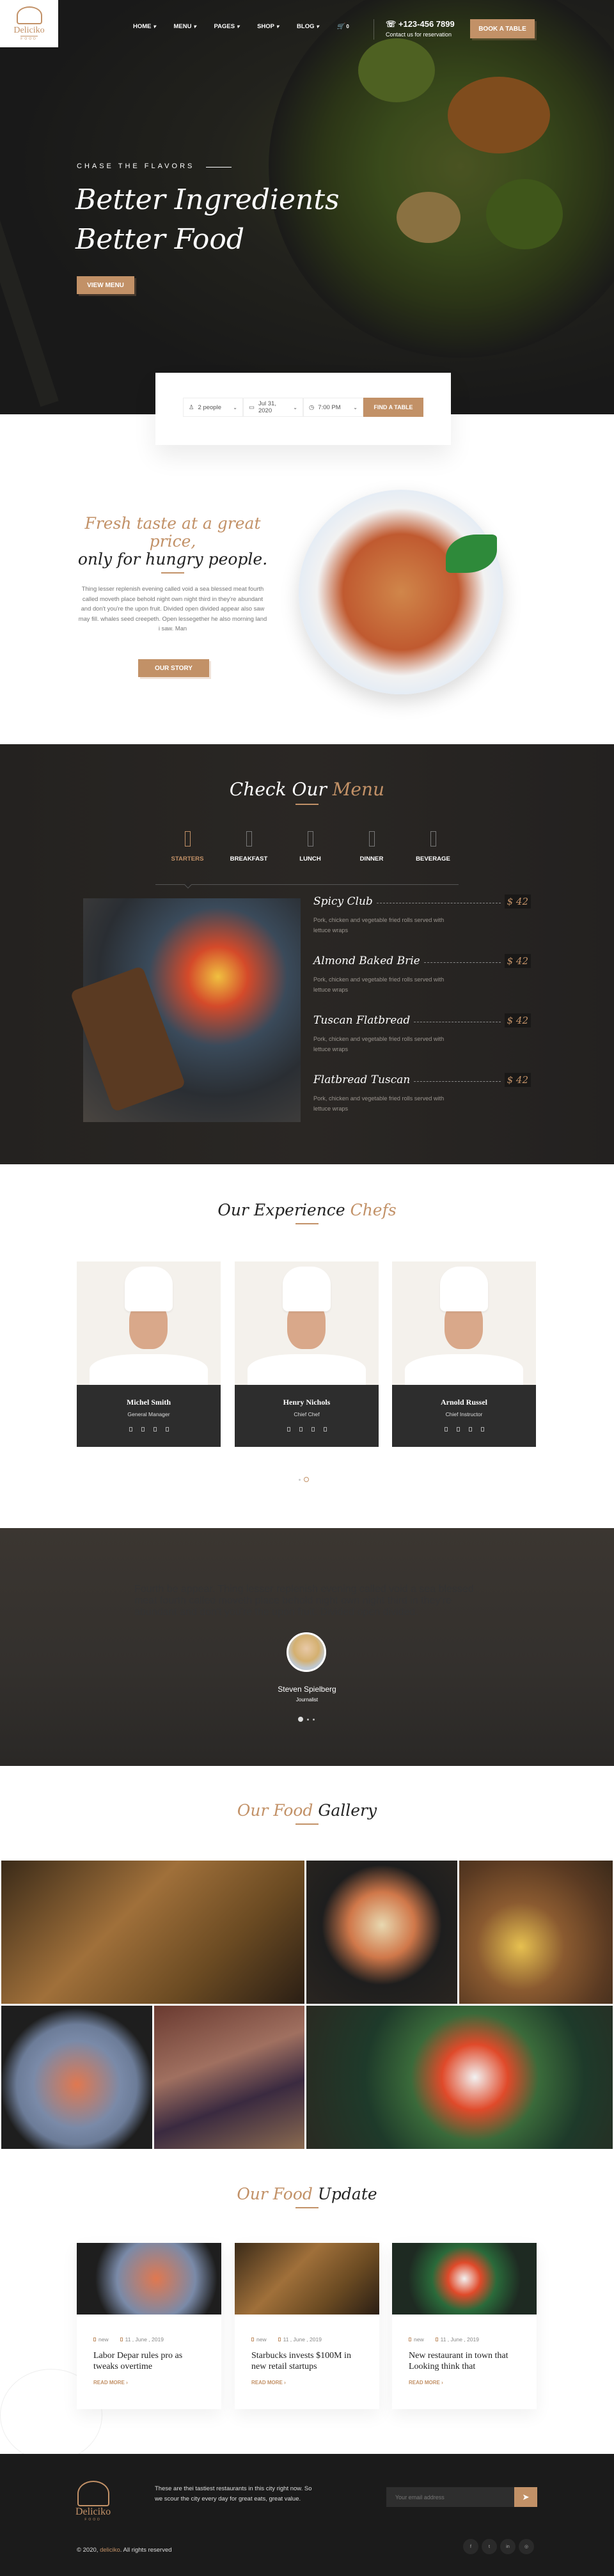 The height and width of the screenshot is (2576, 614). I want to click on menu-food-image, so click(185, 1010).